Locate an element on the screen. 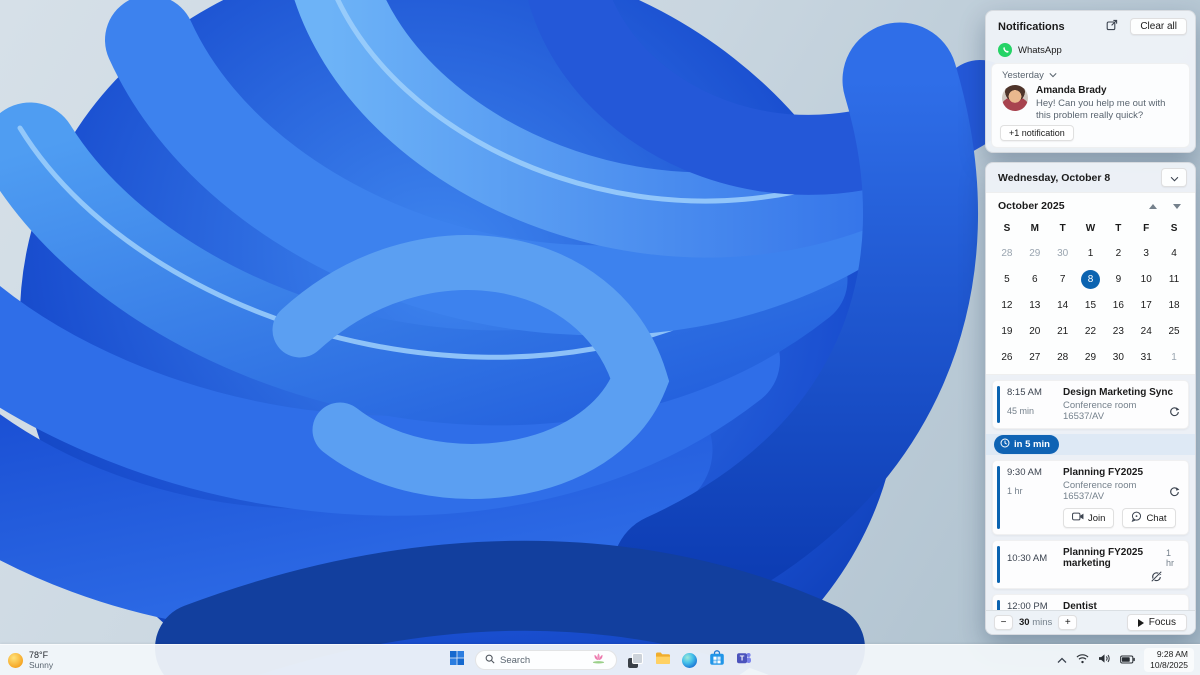  calendar-date: 16 is located at coordinates (1118, 305).